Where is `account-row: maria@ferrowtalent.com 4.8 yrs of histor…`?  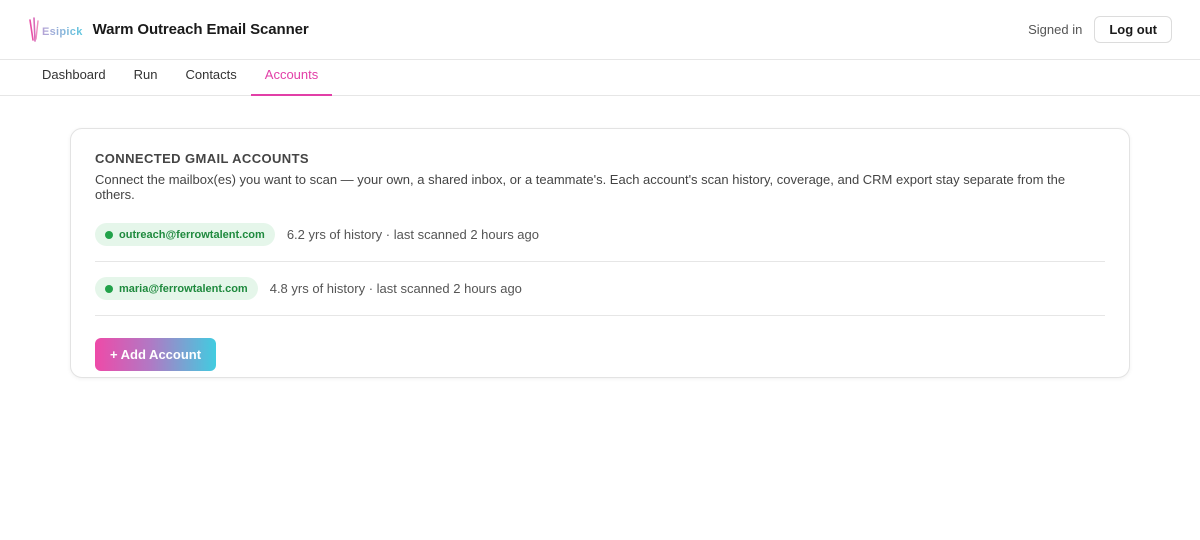 account-row: maria@ferrowtalent.com 4.8 yrs of histor… is located at coordinates (600, 289).